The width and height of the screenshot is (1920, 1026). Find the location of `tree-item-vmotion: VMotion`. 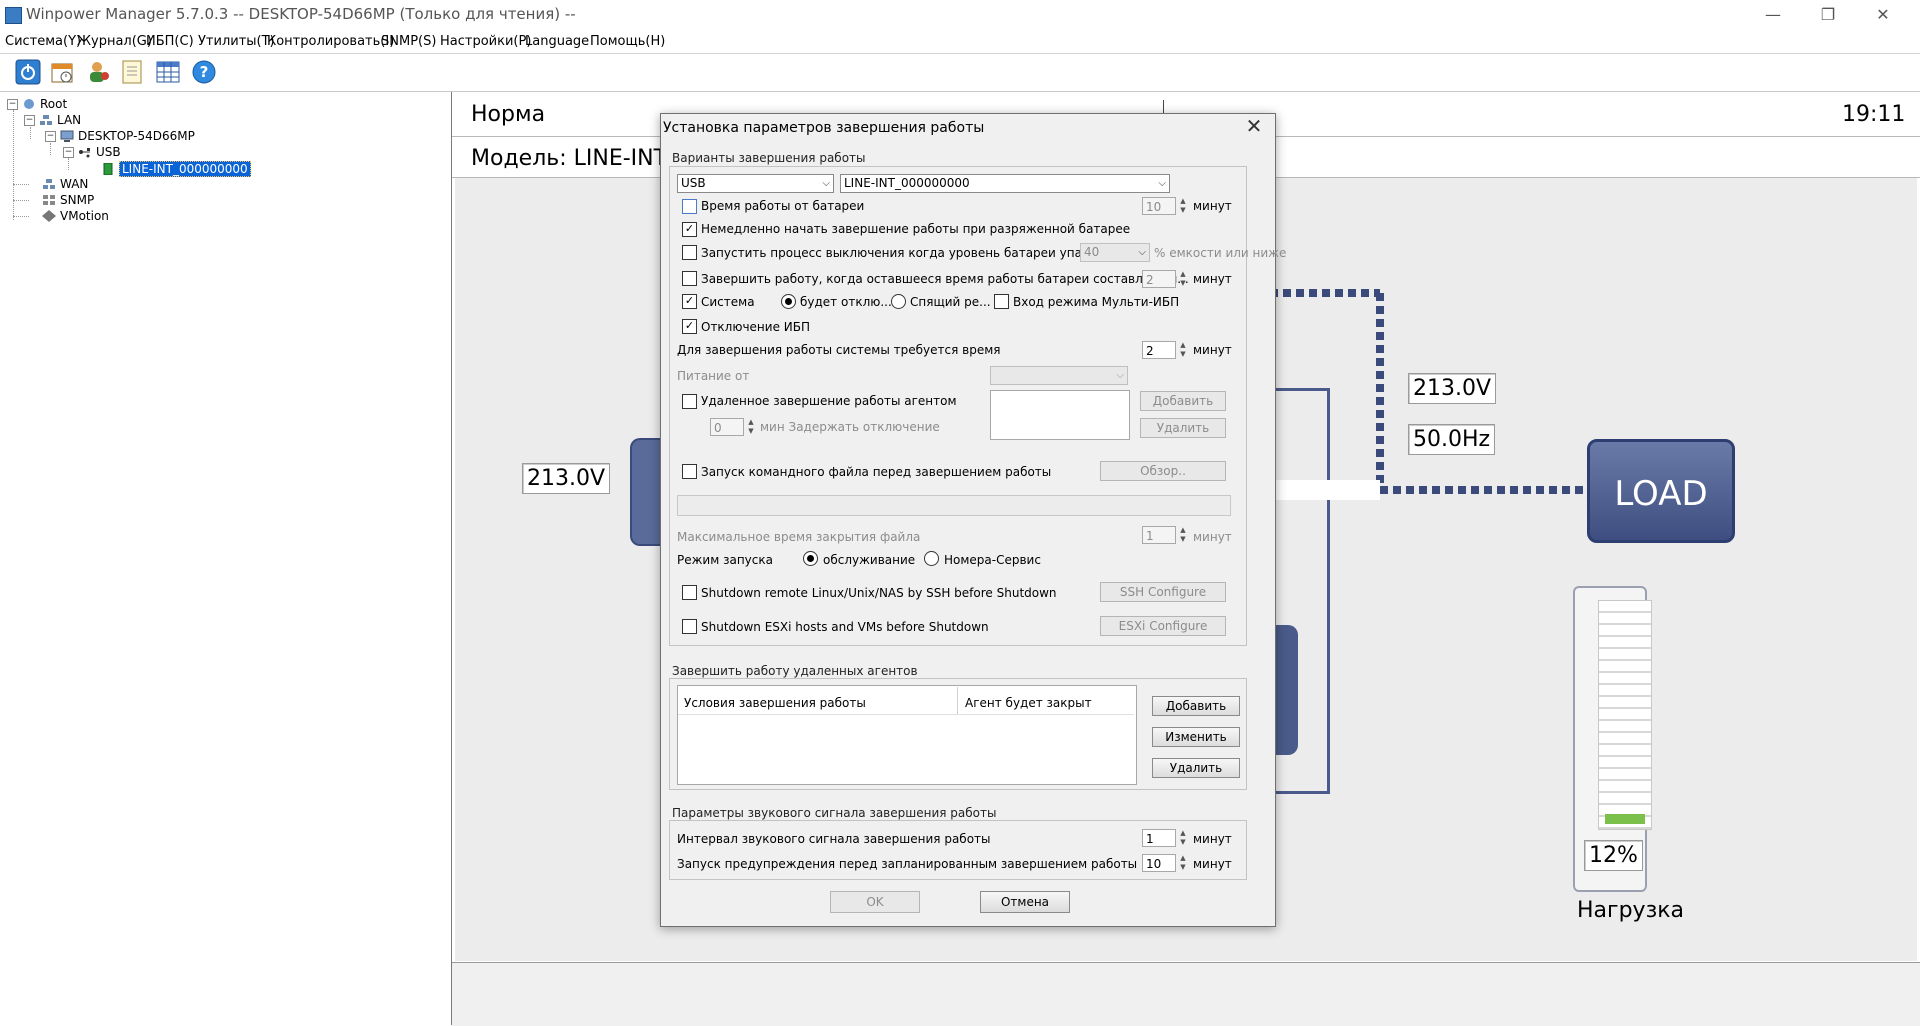

tree-item-vmotion: VMotion is located at coordinates (75, 216).